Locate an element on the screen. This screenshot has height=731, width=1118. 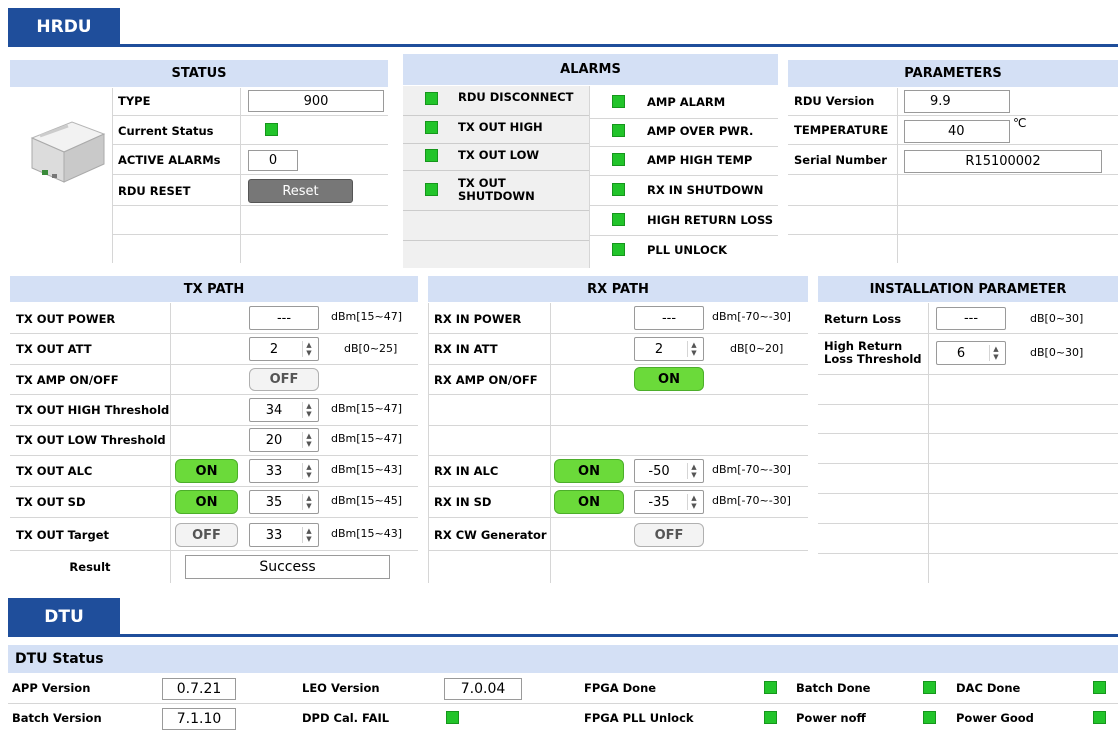
rdu-version-label: RDU Version is located at coordinates (834, 100).